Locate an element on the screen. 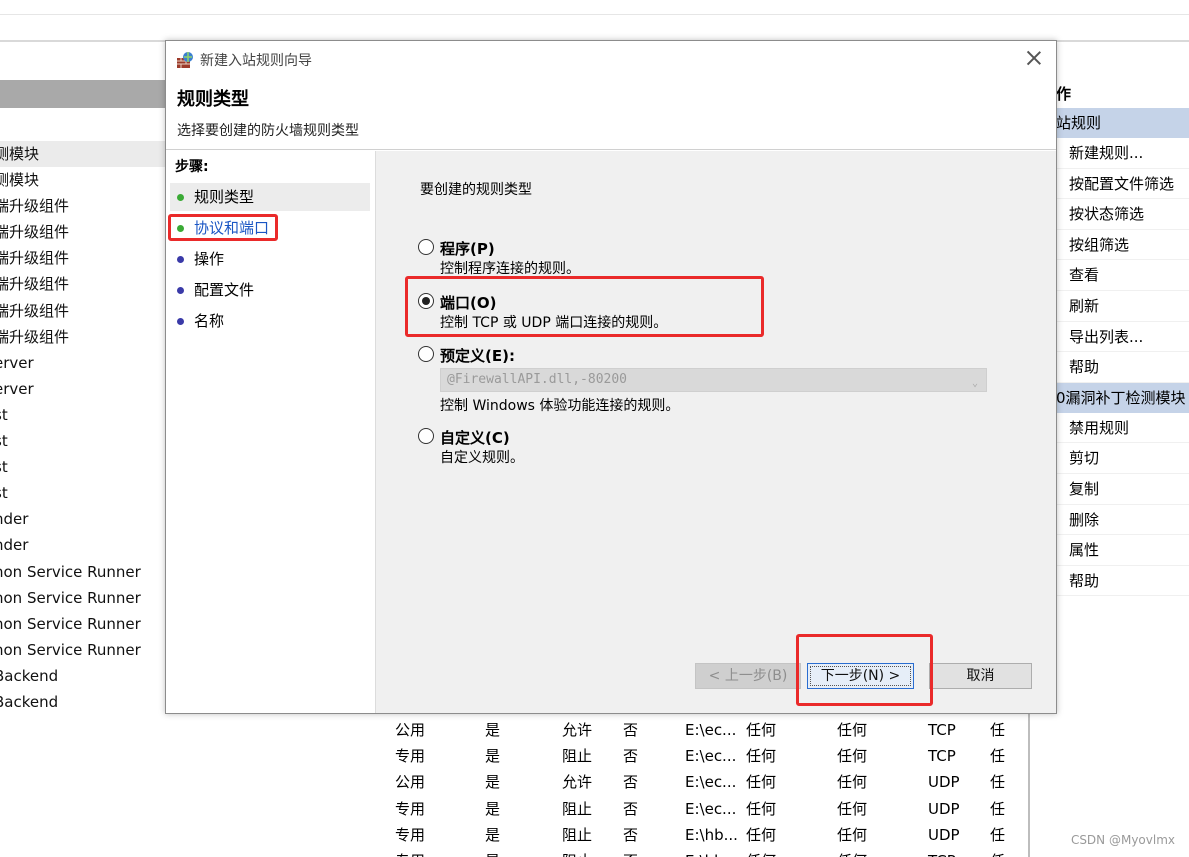 The height and width of the screenshot is (857, 1189). action-item: 按配置文件筛选 is located at coordinates (1122, 184).